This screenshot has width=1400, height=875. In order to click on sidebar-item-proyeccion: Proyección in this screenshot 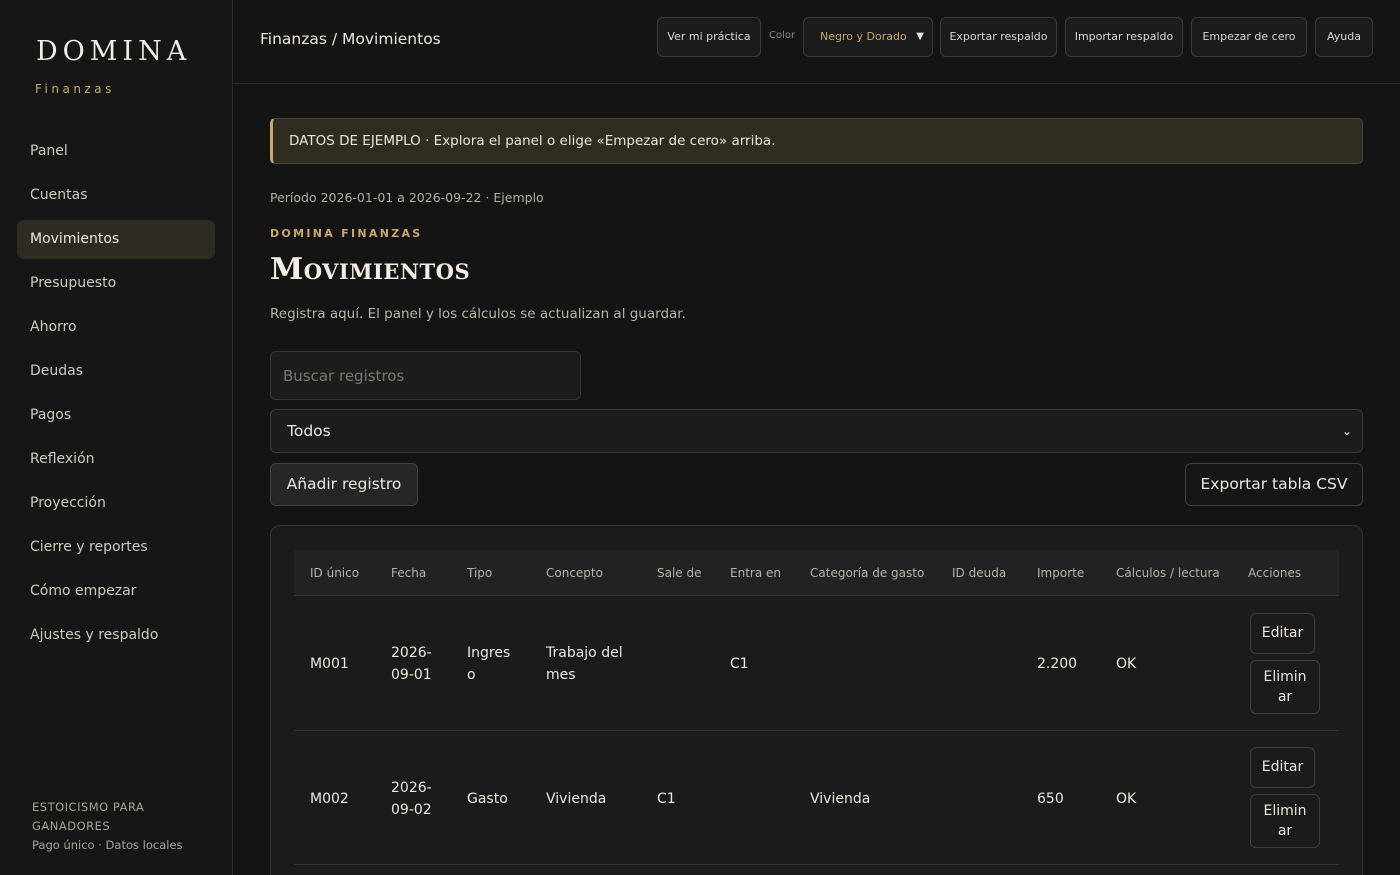, I will do `click(116, 503)`.